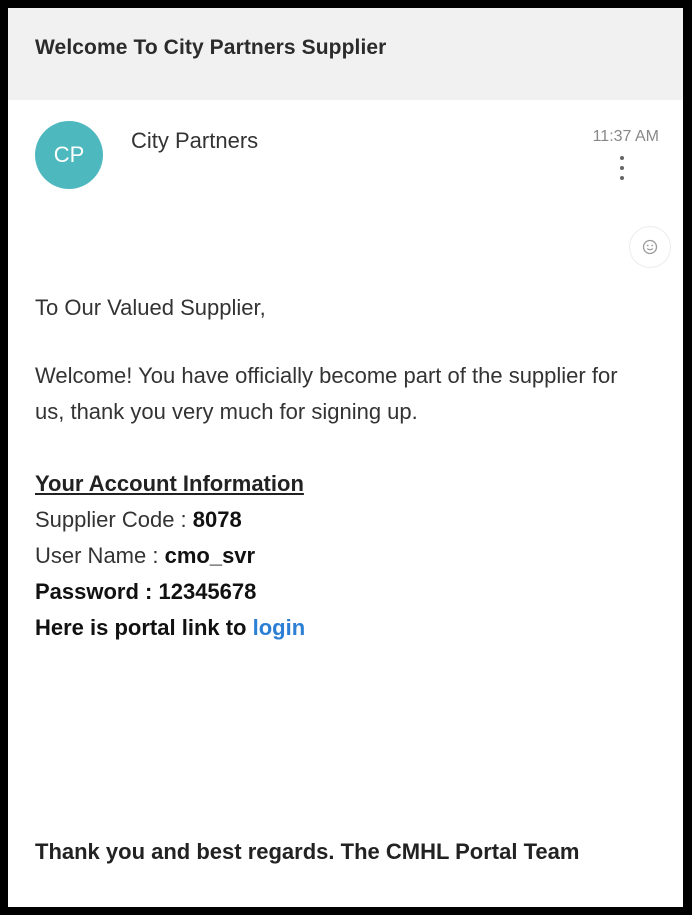 The height and width of the screenshot is (915, 692). Describe the element at coordinates (622, 169) in the screenshot. I see `more-options-icon` at that location.